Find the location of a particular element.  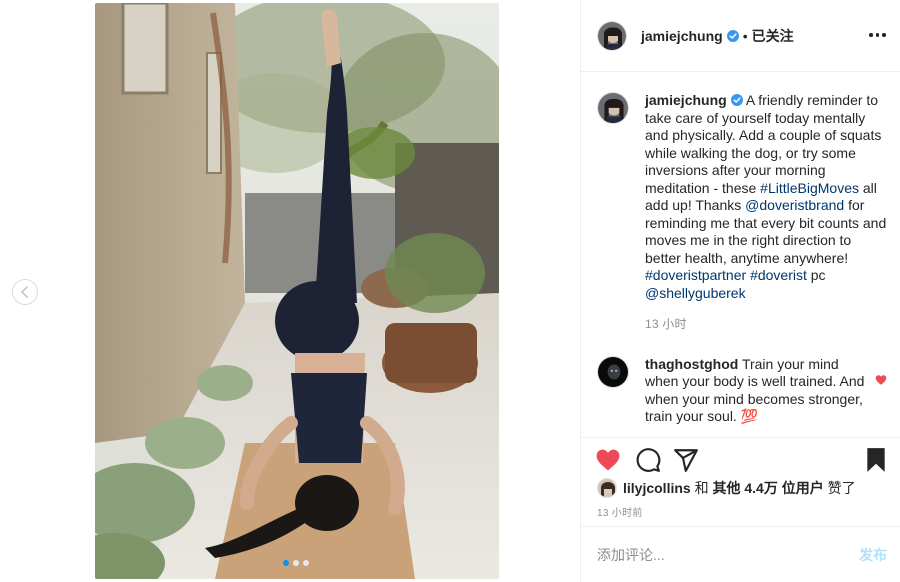

chevron-left-icon is located at coordinates (24, 292).